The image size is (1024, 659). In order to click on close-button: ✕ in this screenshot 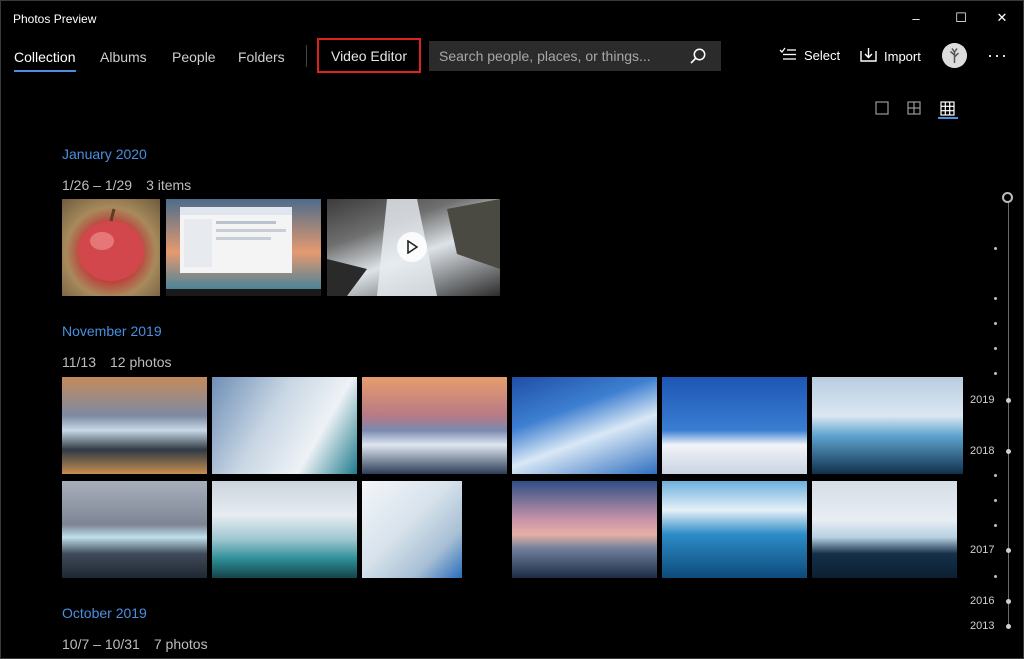, I will do `click(1001, 18)`.